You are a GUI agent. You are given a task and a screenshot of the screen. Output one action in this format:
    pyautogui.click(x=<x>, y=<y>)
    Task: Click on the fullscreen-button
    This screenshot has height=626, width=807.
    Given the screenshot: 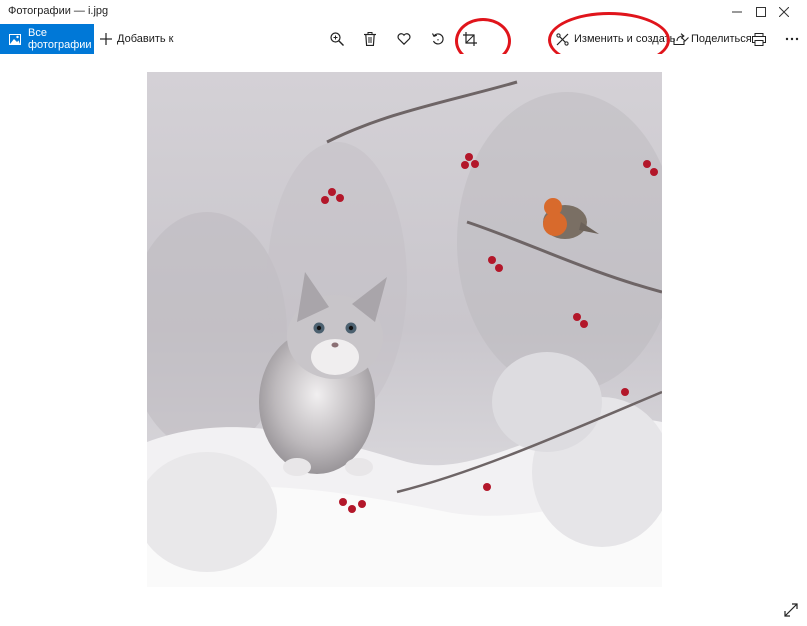 What is the action you would take?
    pyautogui.click(x=791, y=610)
    